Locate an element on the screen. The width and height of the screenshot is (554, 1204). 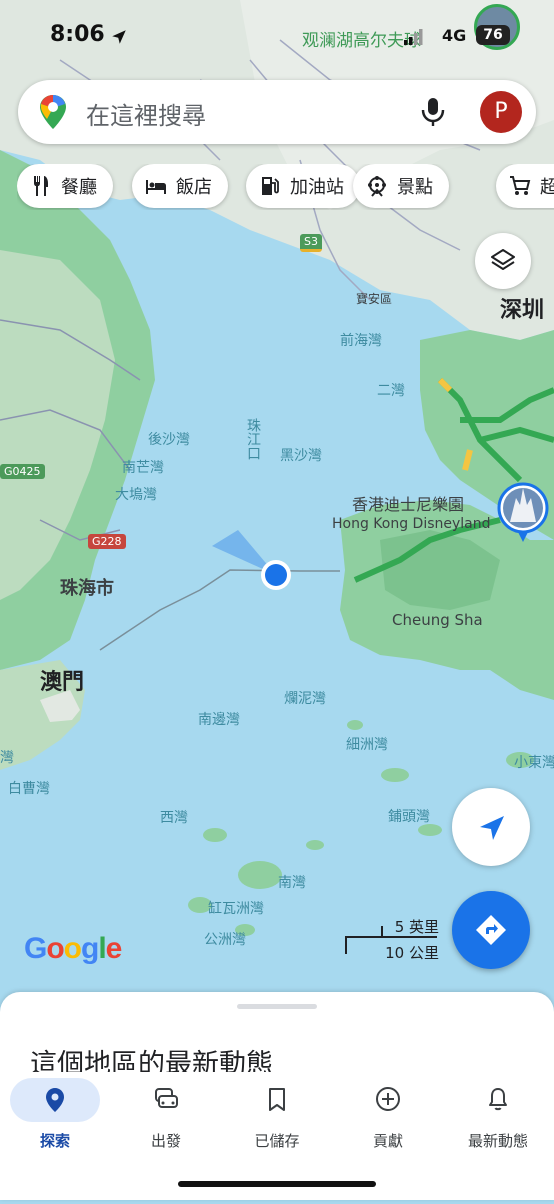
map-label-cheungsha: Cheung Sha is located at coordinates (437, 620).